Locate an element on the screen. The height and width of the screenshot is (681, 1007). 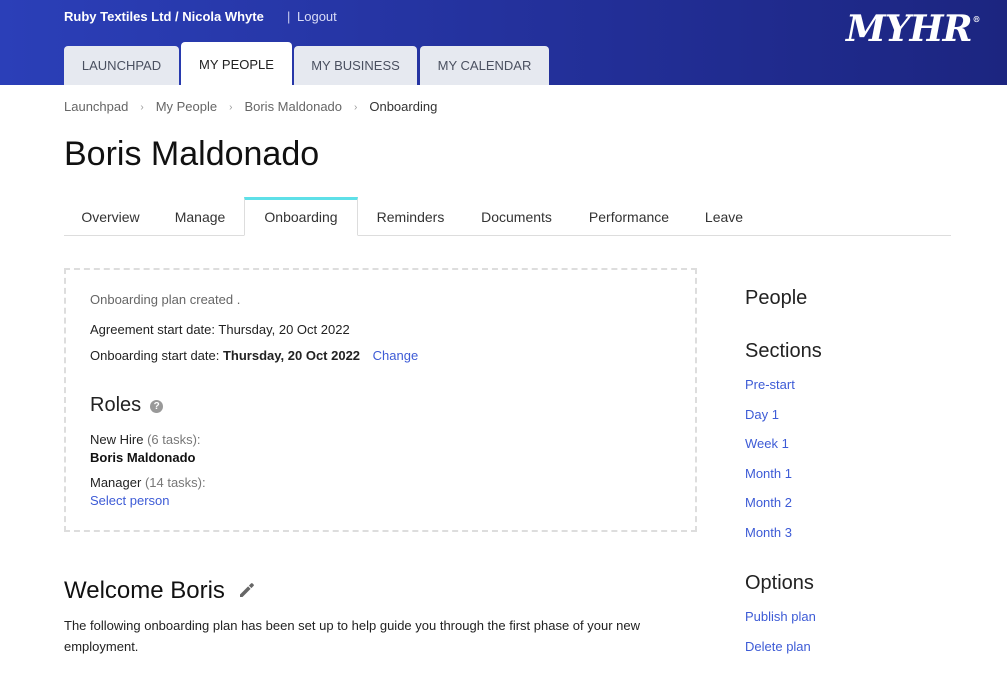
tab-onboarding: Onboarding is located at coordinates (301, 216).